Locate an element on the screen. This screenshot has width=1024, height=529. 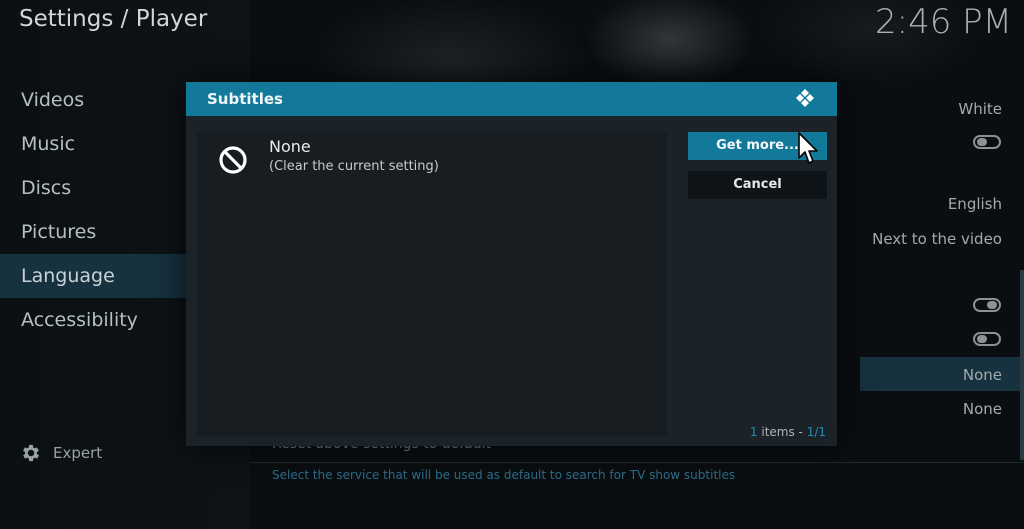
nav-item-music: Music is located at coordinates (95, 144).